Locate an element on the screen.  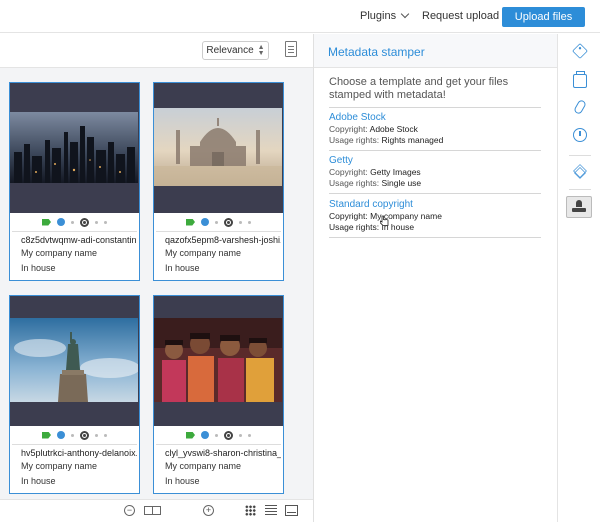
city-skyline-photo is located at coordinates (74, 147).